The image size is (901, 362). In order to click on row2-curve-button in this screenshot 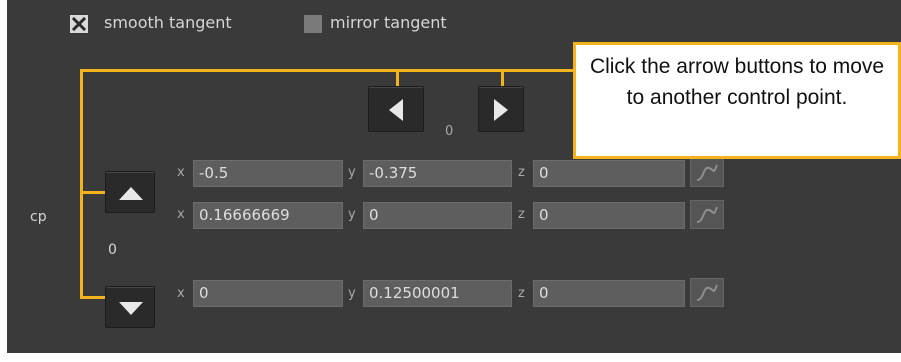, I will do `click(707, 214)`.